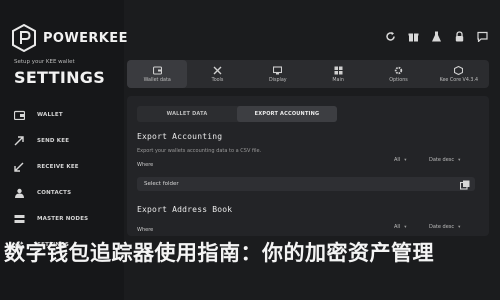  Describe the element at coordinates (338, 70) in the screenshot. I see `main-icon` at that location.